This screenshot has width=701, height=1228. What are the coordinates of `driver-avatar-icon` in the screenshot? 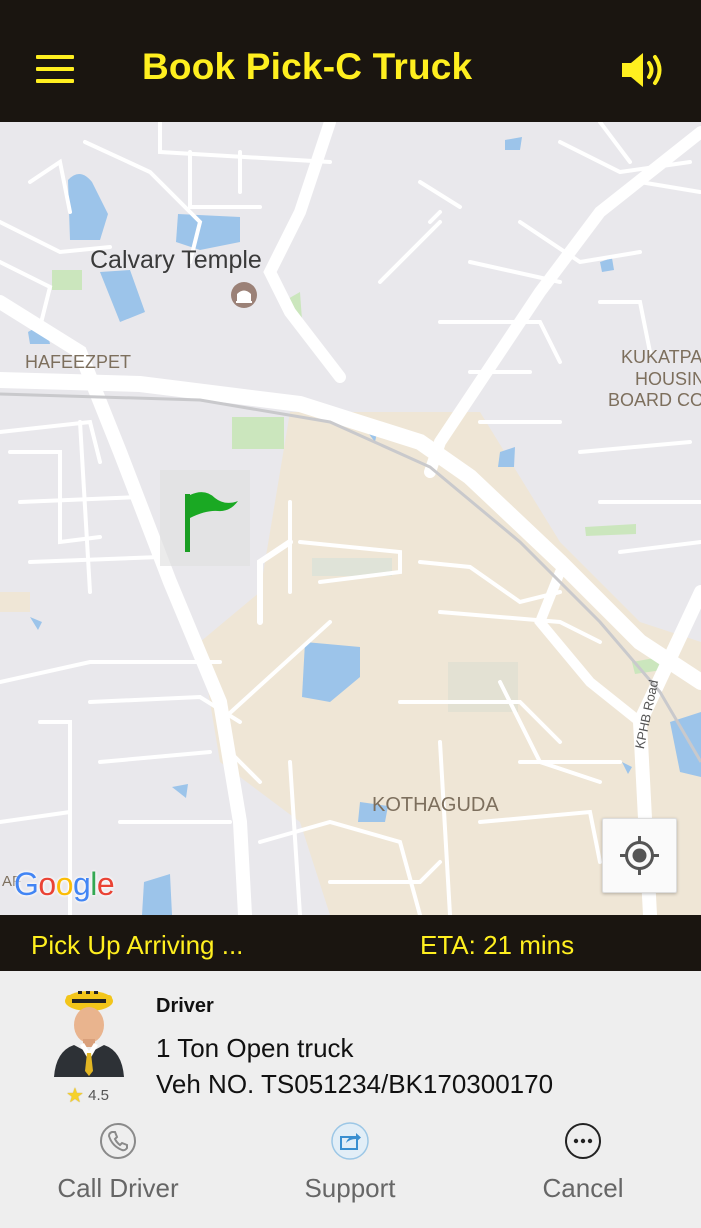 It's located at (89, 1029).